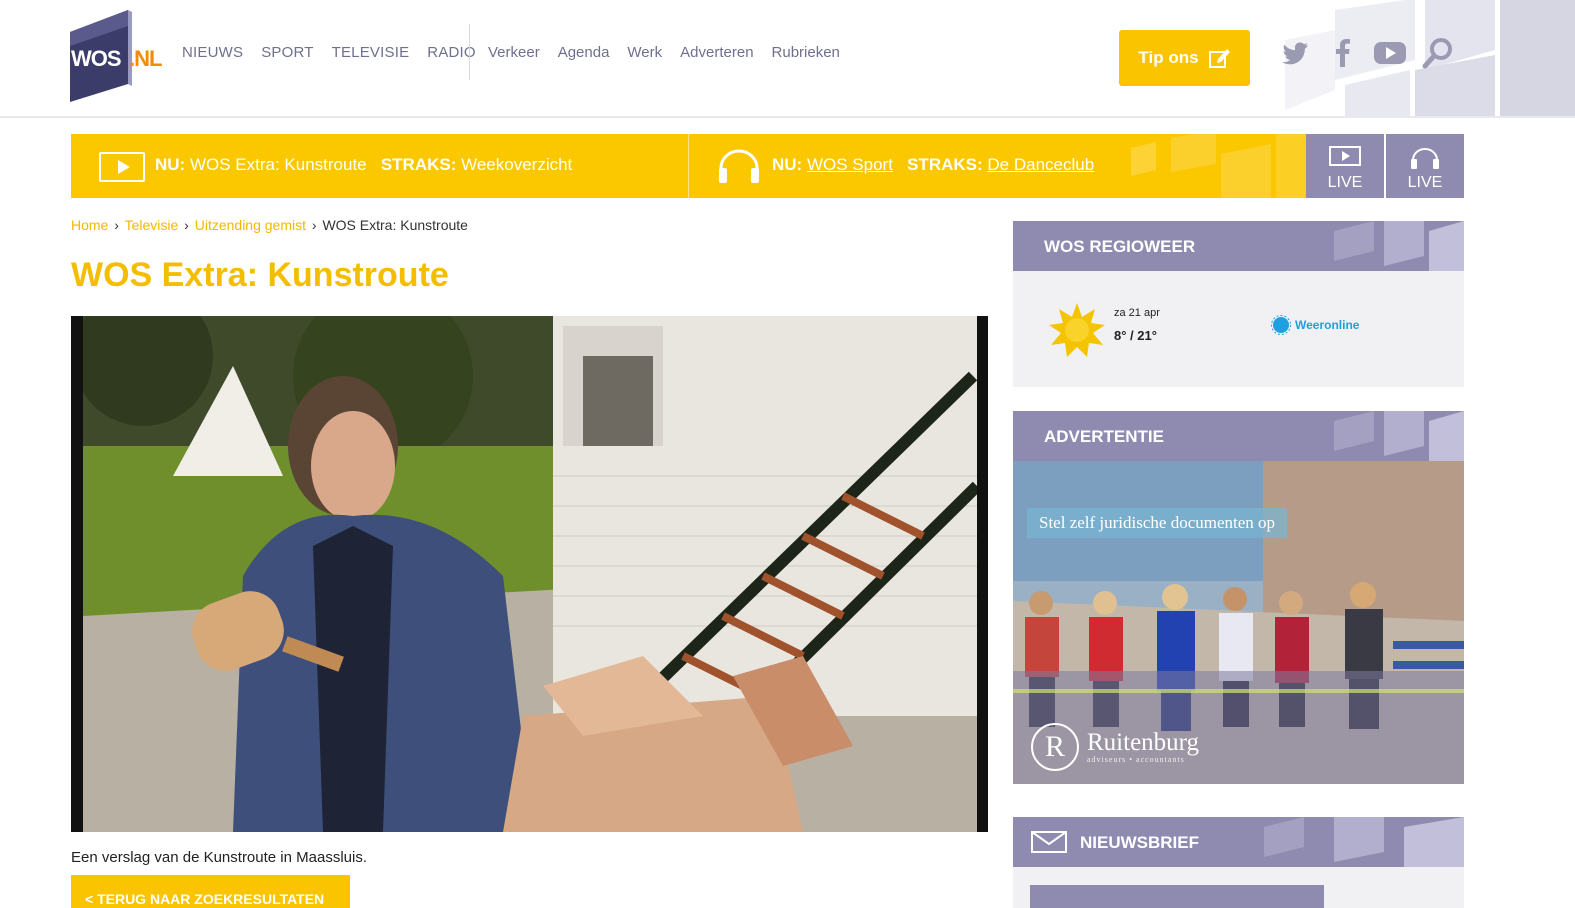 This screenshot has height=908, width=1575. Describe the element at coordinates (210, 891) in the screenshot. I see `back-to-results-button: < Terug naar zoekresultaten` at that location.